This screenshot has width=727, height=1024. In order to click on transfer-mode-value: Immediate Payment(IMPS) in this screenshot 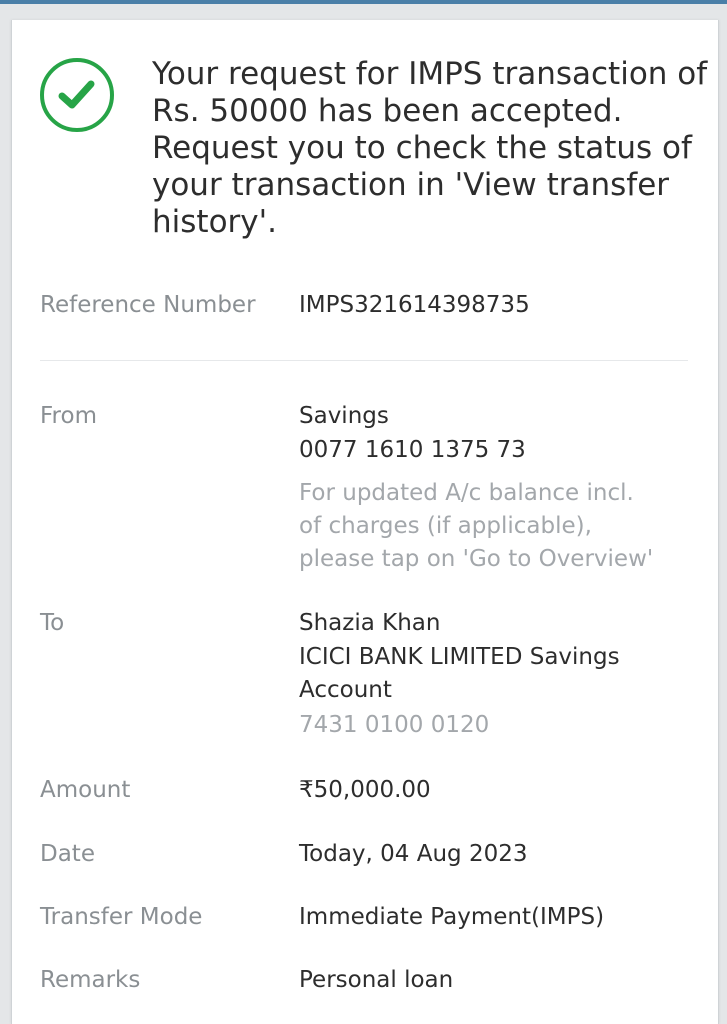, I will do `click(452, 917)`.